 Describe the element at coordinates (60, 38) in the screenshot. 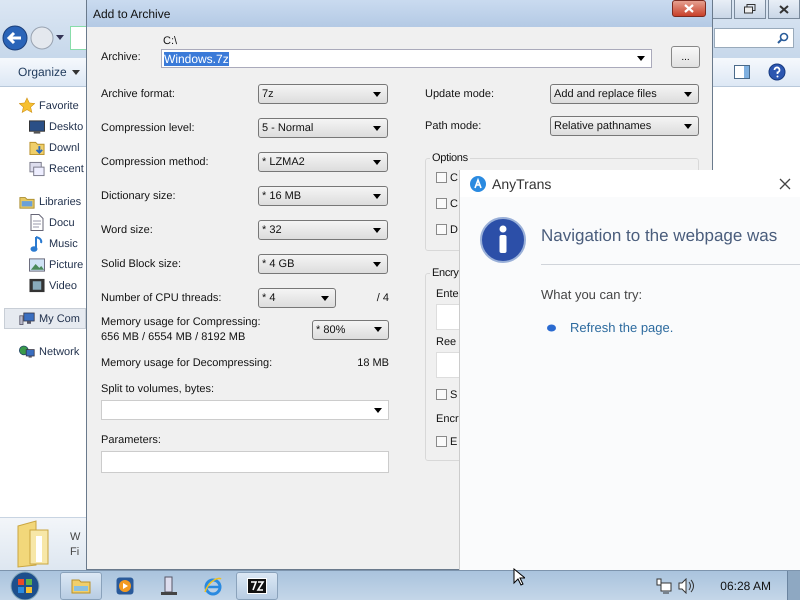

I see `dropdown-icon` at that location.